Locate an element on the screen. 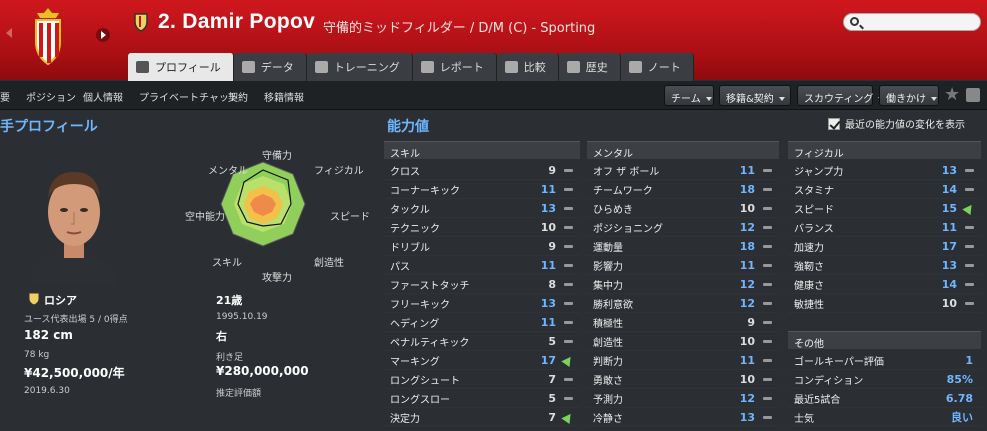  scouting-dropdown-button: スカウティング is located at coordinates (835, 95).